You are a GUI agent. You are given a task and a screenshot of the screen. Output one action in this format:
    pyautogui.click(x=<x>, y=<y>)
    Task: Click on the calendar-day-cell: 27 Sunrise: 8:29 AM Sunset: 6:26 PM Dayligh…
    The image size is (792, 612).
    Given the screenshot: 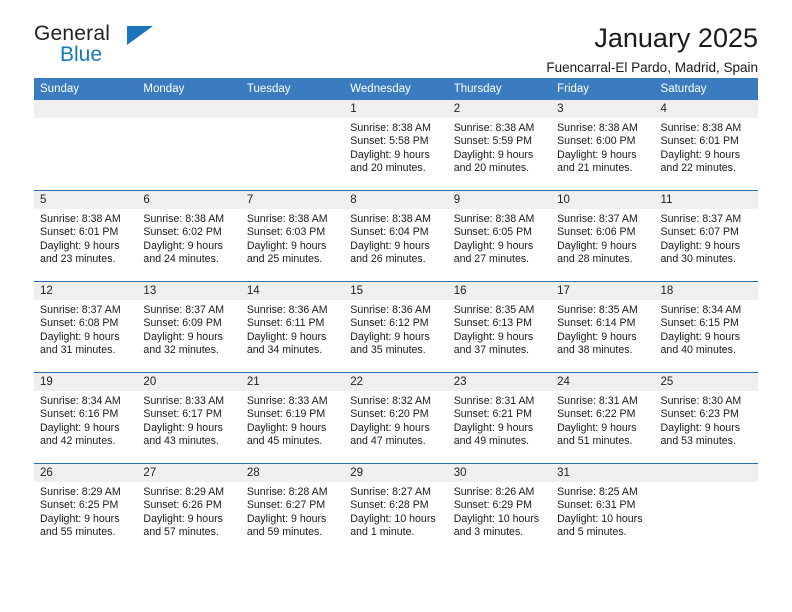 What is the action you would take?
    pyautogui.click(x=189, y=508)
    